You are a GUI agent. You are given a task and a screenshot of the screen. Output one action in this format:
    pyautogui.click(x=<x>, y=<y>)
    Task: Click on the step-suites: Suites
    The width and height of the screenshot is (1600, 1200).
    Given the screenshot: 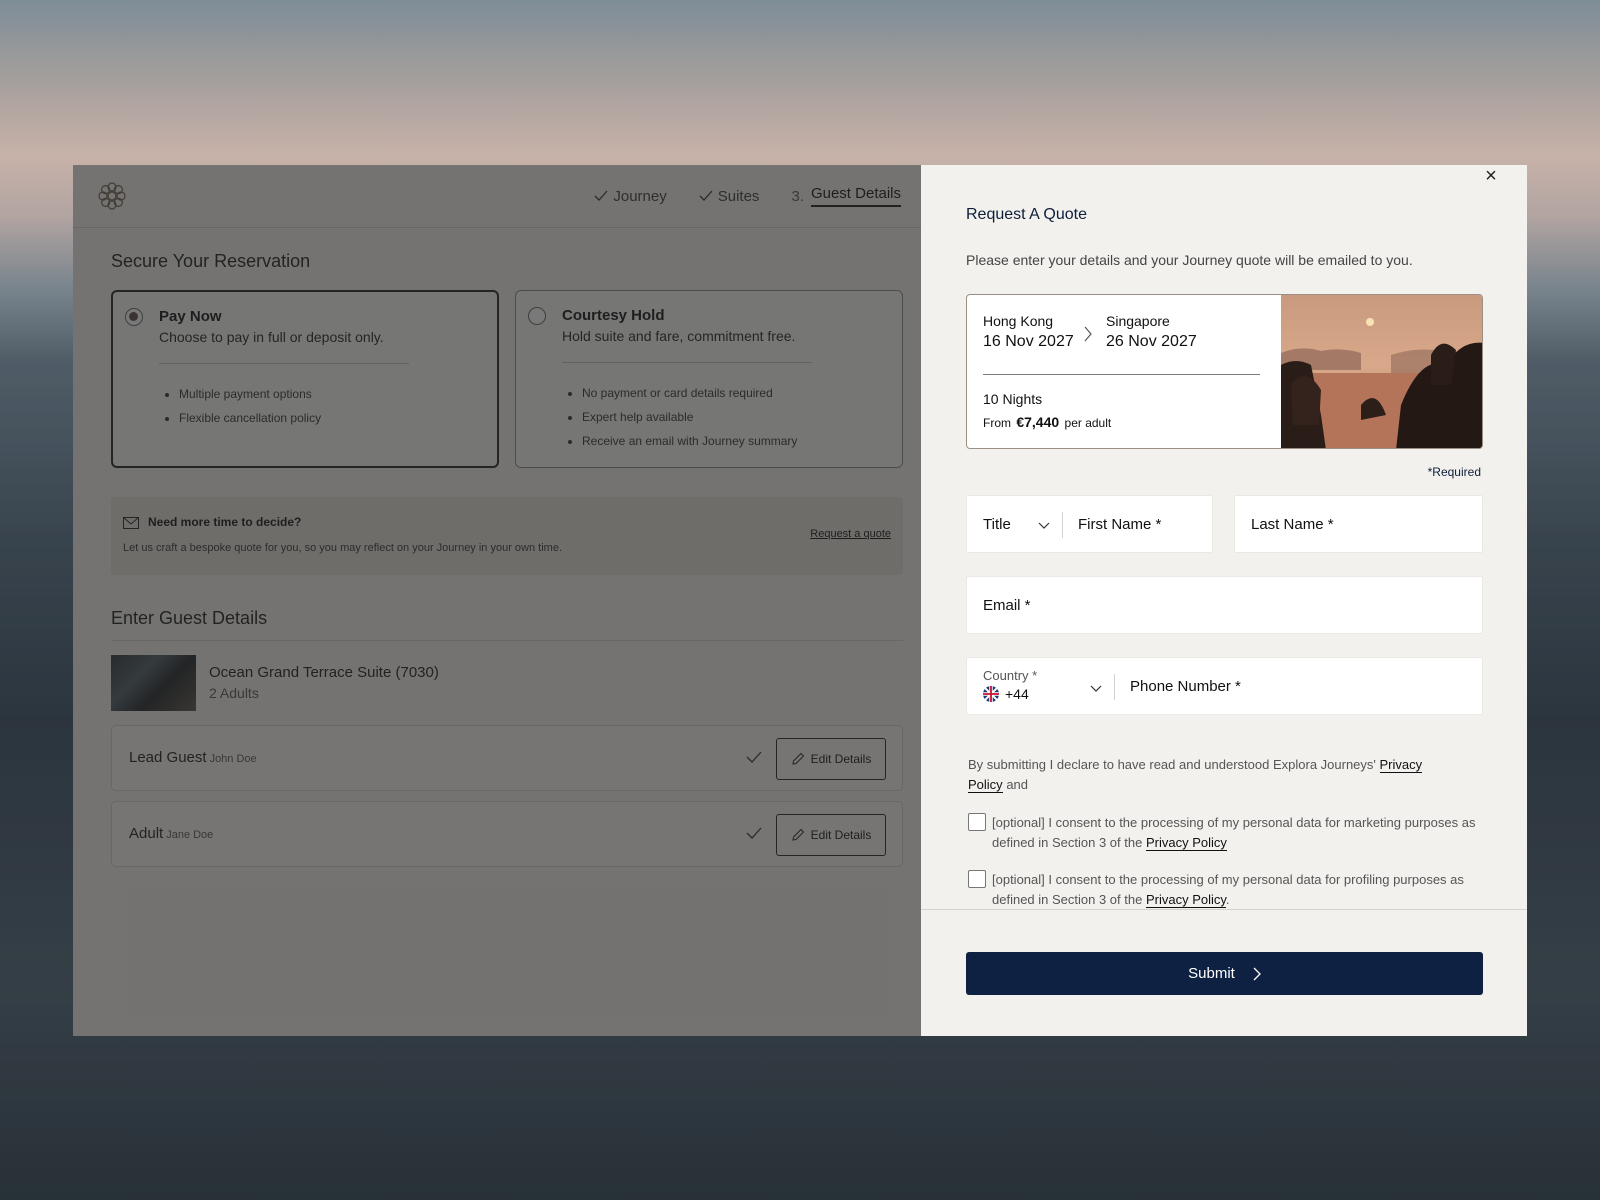 What is the action you would take?
    pyautogui.click(x=729, y=196)
    